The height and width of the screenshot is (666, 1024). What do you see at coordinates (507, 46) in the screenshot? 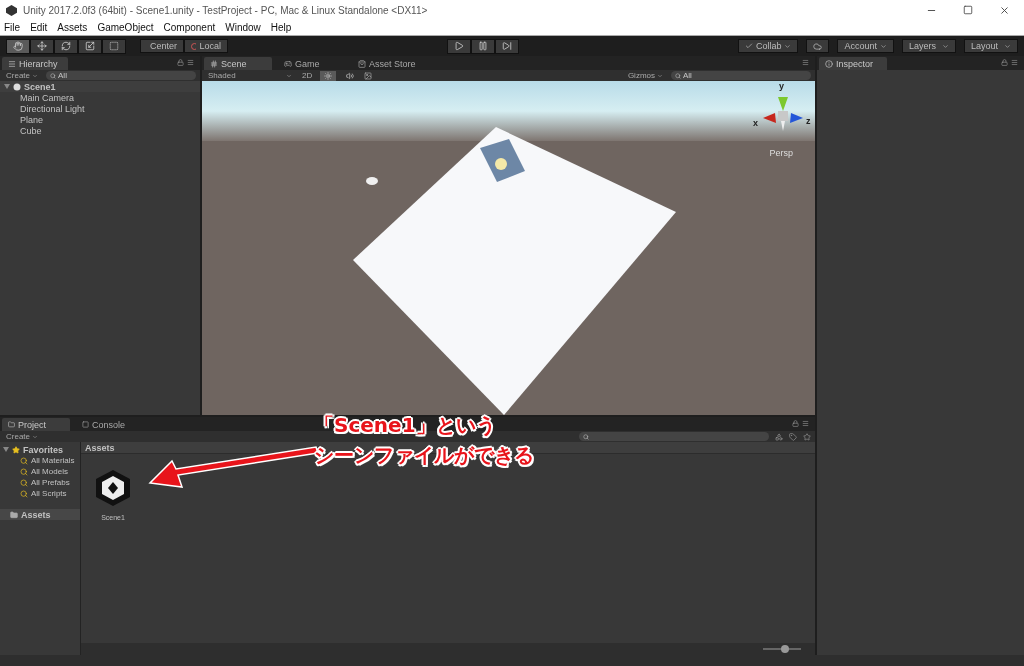
I see `step-button` at bounding box center [507, 46].